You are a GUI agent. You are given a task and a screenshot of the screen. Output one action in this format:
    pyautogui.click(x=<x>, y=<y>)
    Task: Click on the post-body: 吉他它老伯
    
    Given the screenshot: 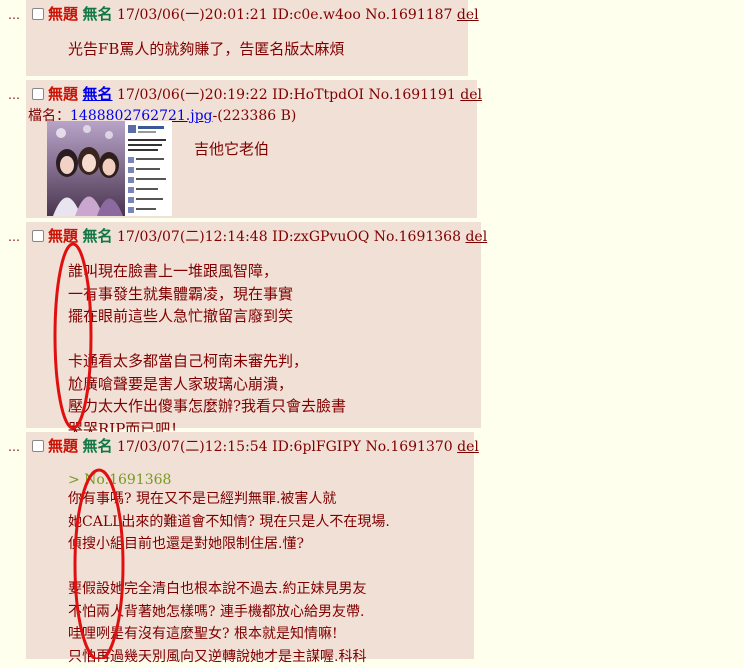 What is the action you would take?
    pyautogui.click(x=232, y=149)
    